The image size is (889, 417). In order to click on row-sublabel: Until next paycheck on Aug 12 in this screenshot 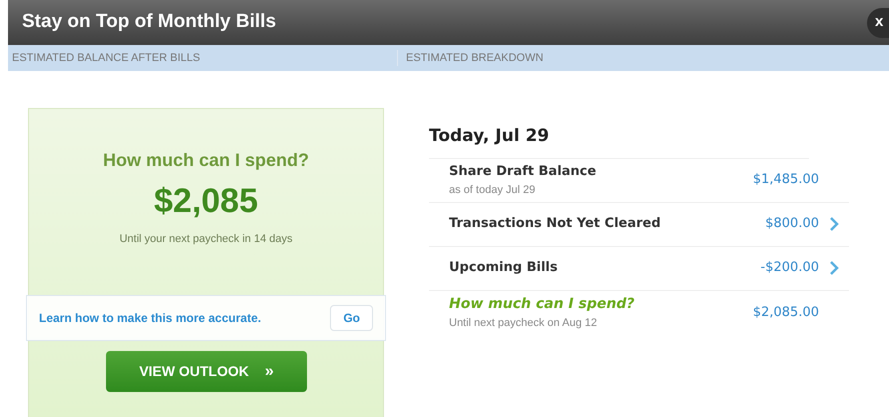, I will do `click(523, 323)`.